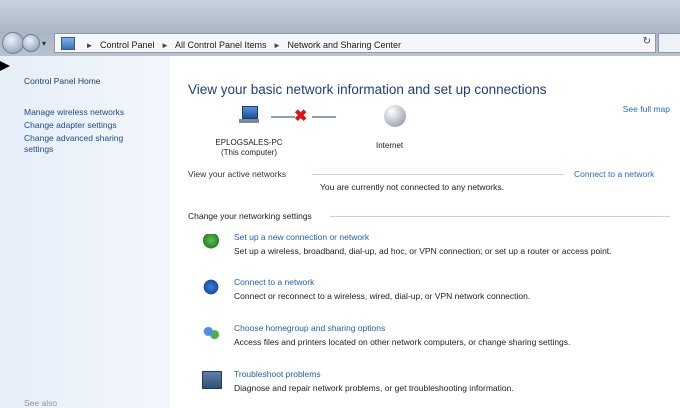 This screenshot has height=408, width=680. What do you see at coordinates (237, 174) in the screenshot?
I see `active-networks-label: View your active networks` at bounding box center [237, 174].